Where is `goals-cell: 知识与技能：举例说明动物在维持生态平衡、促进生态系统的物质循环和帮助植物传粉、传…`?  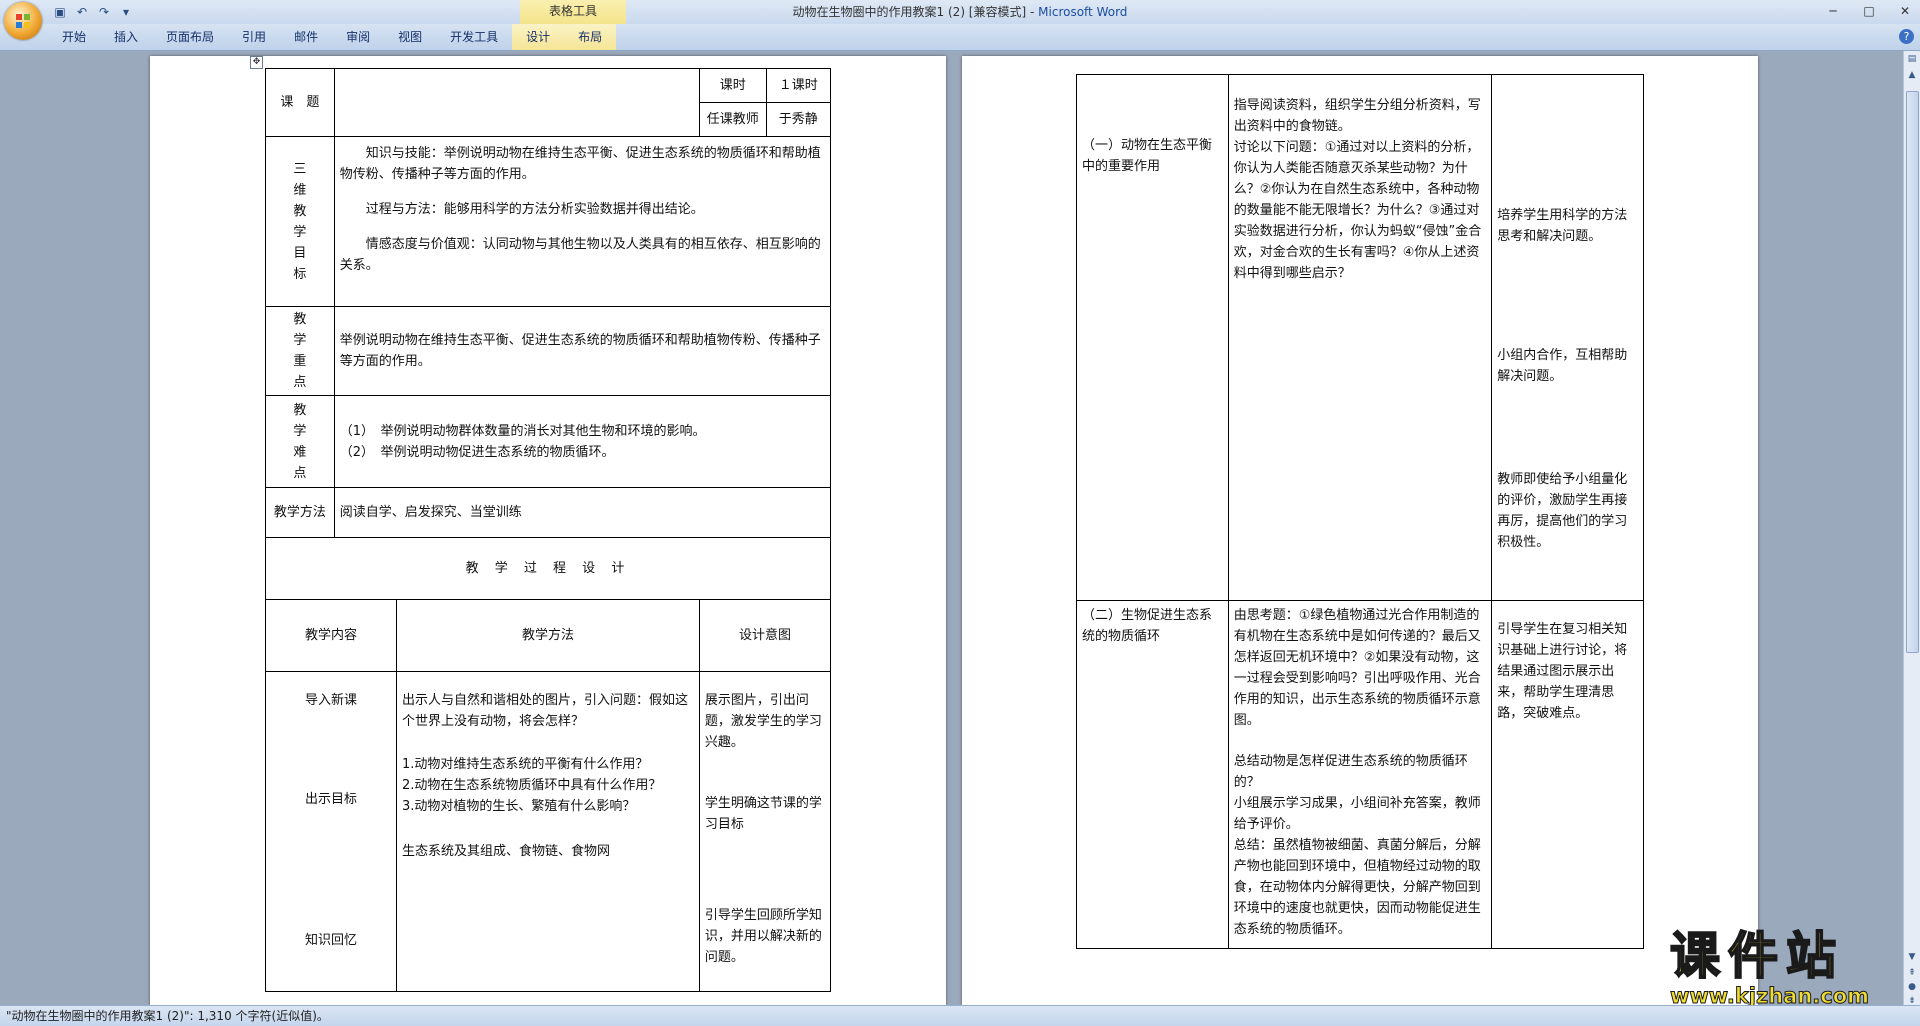 goals-cell: 知识与技能：举例说明动物在维持生态平衡、促进生态系统的物质循环和帮助植物传粉、传… is located at coordinates (582, 221).